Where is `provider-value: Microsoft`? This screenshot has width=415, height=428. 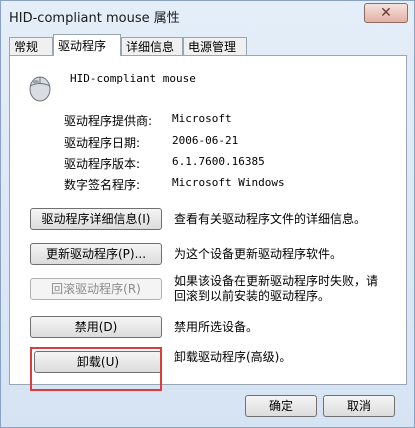
provider-value: Microsoft is located at coordinates (202, 118).